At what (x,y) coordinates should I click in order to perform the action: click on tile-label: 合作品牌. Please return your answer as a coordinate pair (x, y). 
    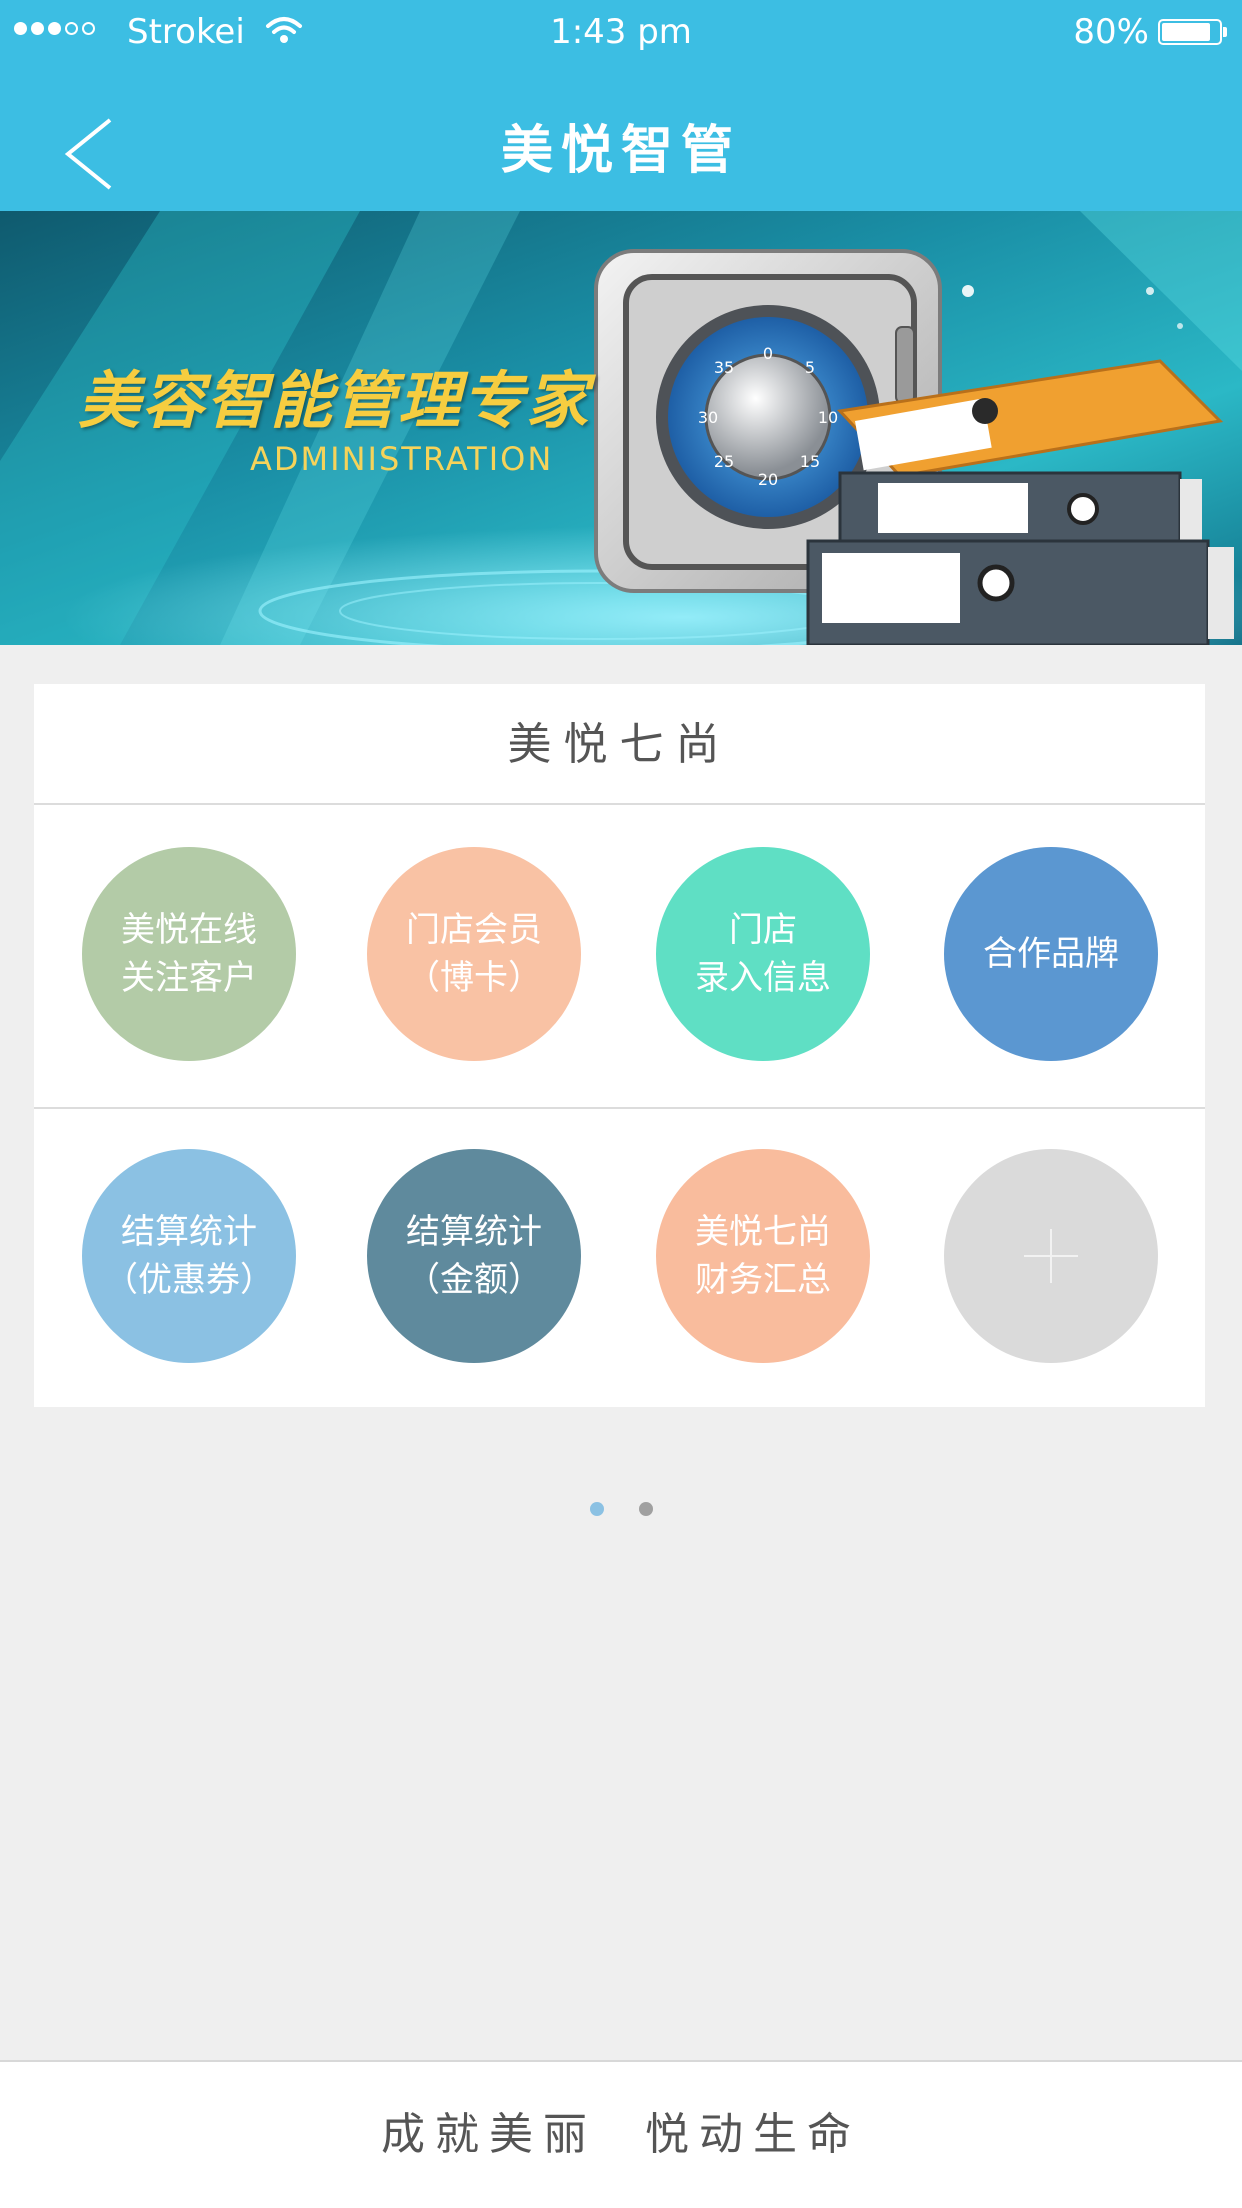
    Looking at the image, I should click on (1051, 954).